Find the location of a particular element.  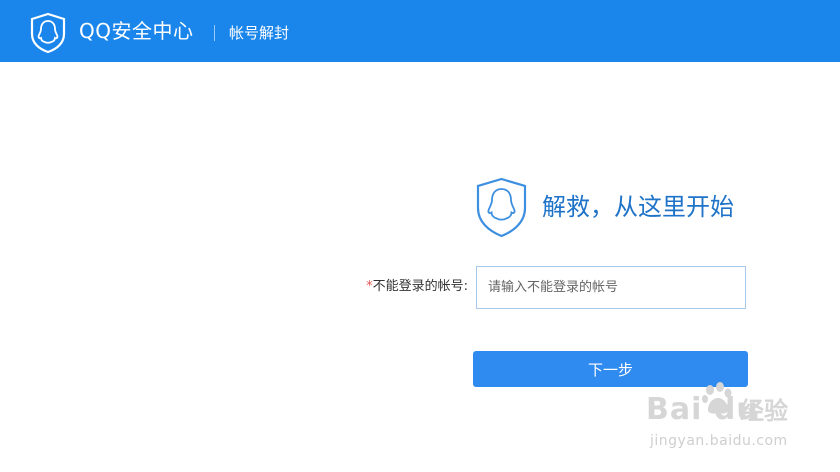

account-input is located at coordinates (611, 287).